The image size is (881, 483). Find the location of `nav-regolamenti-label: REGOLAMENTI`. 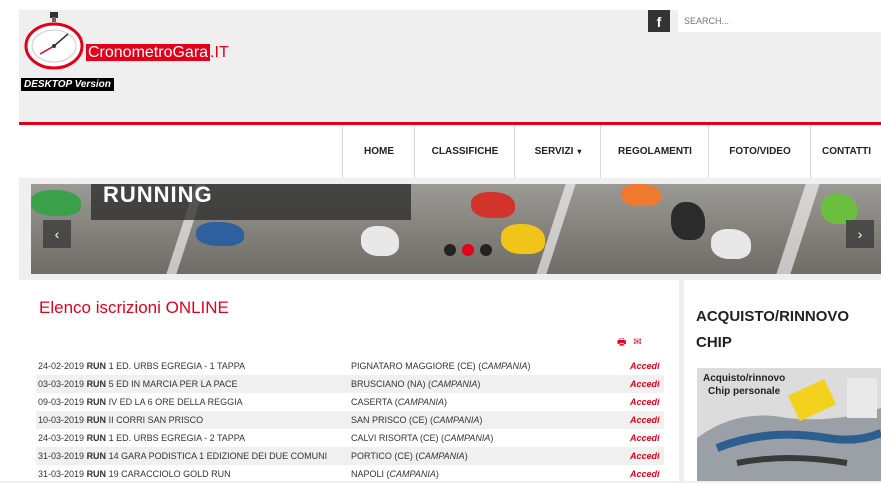

nav-regolamenti-label: REGOLAMENTI is located at coordinates (655, 151).